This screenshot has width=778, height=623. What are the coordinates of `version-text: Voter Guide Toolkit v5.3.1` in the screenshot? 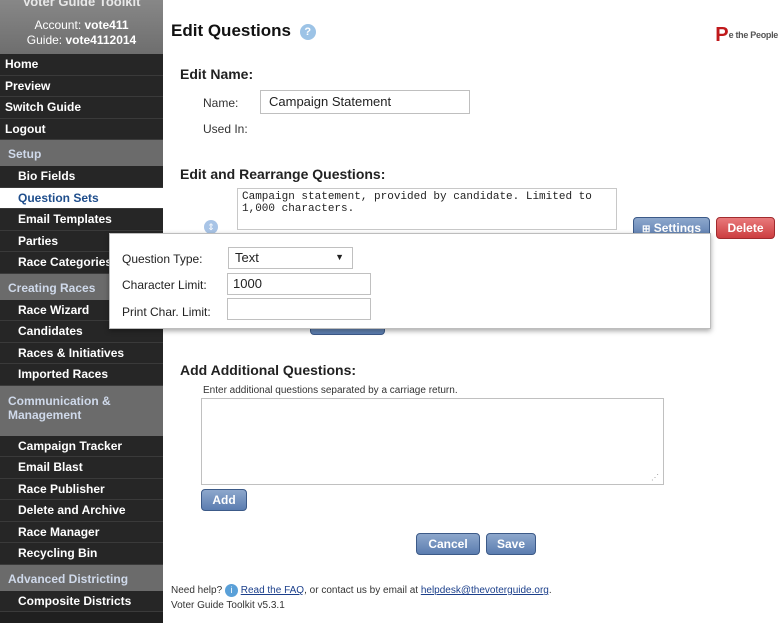 It's located at (228, 605).